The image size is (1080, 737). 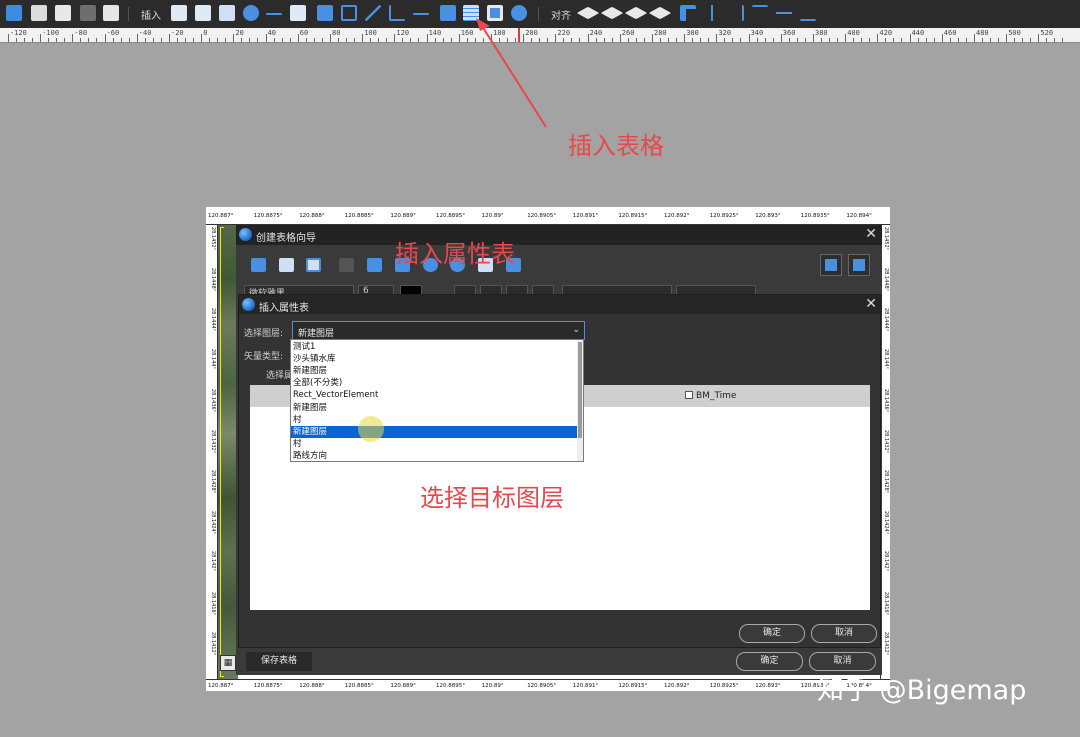 What do you see at coordinates (145, 33) in the screenshot?
I see `ruler-tick-label: -40` at bounding box center [145, 33].